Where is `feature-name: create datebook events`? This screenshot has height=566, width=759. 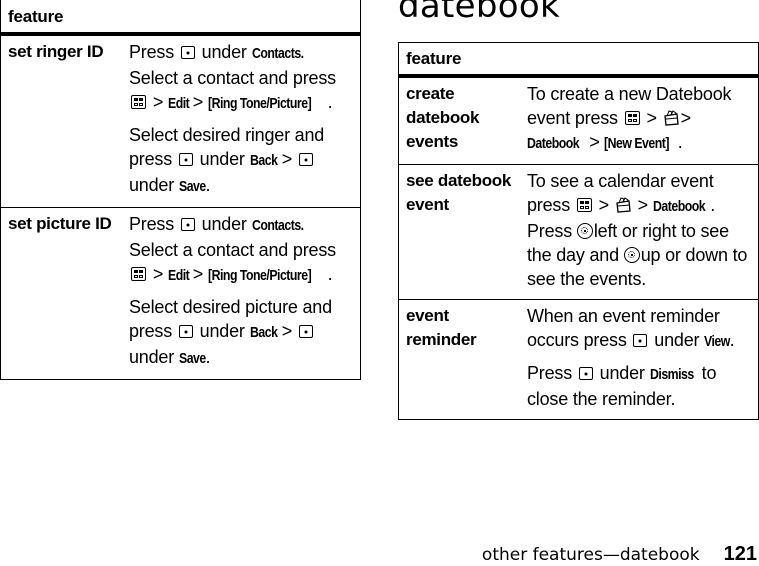 feature-name: create datebook events is located at coordinates (443, 117).